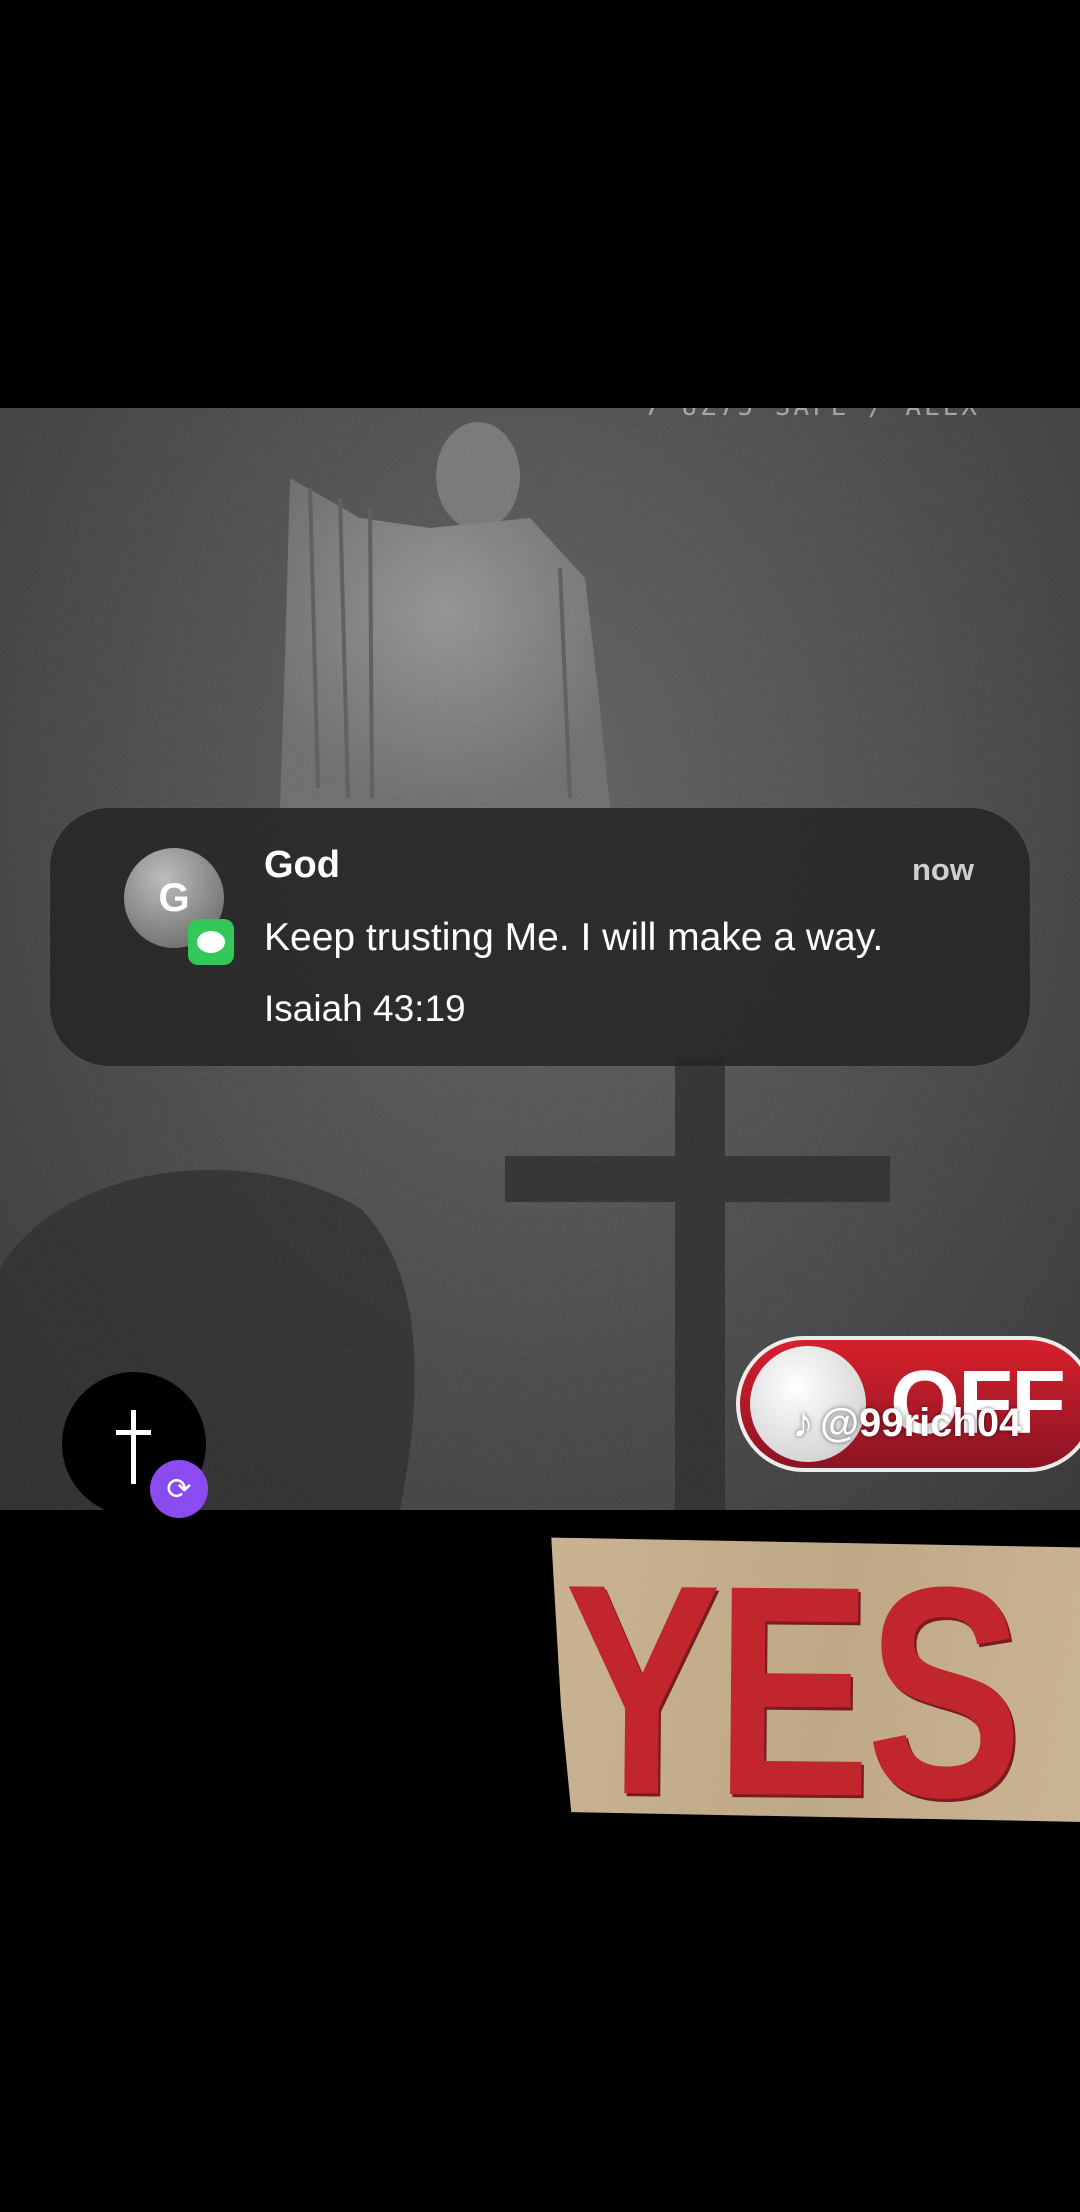 The height and width of the screenshot is (2212, 1080). Describe the element at coordinates (803, 1422) in the screenshot. I see `tiktok-icon: ♪` at that location.